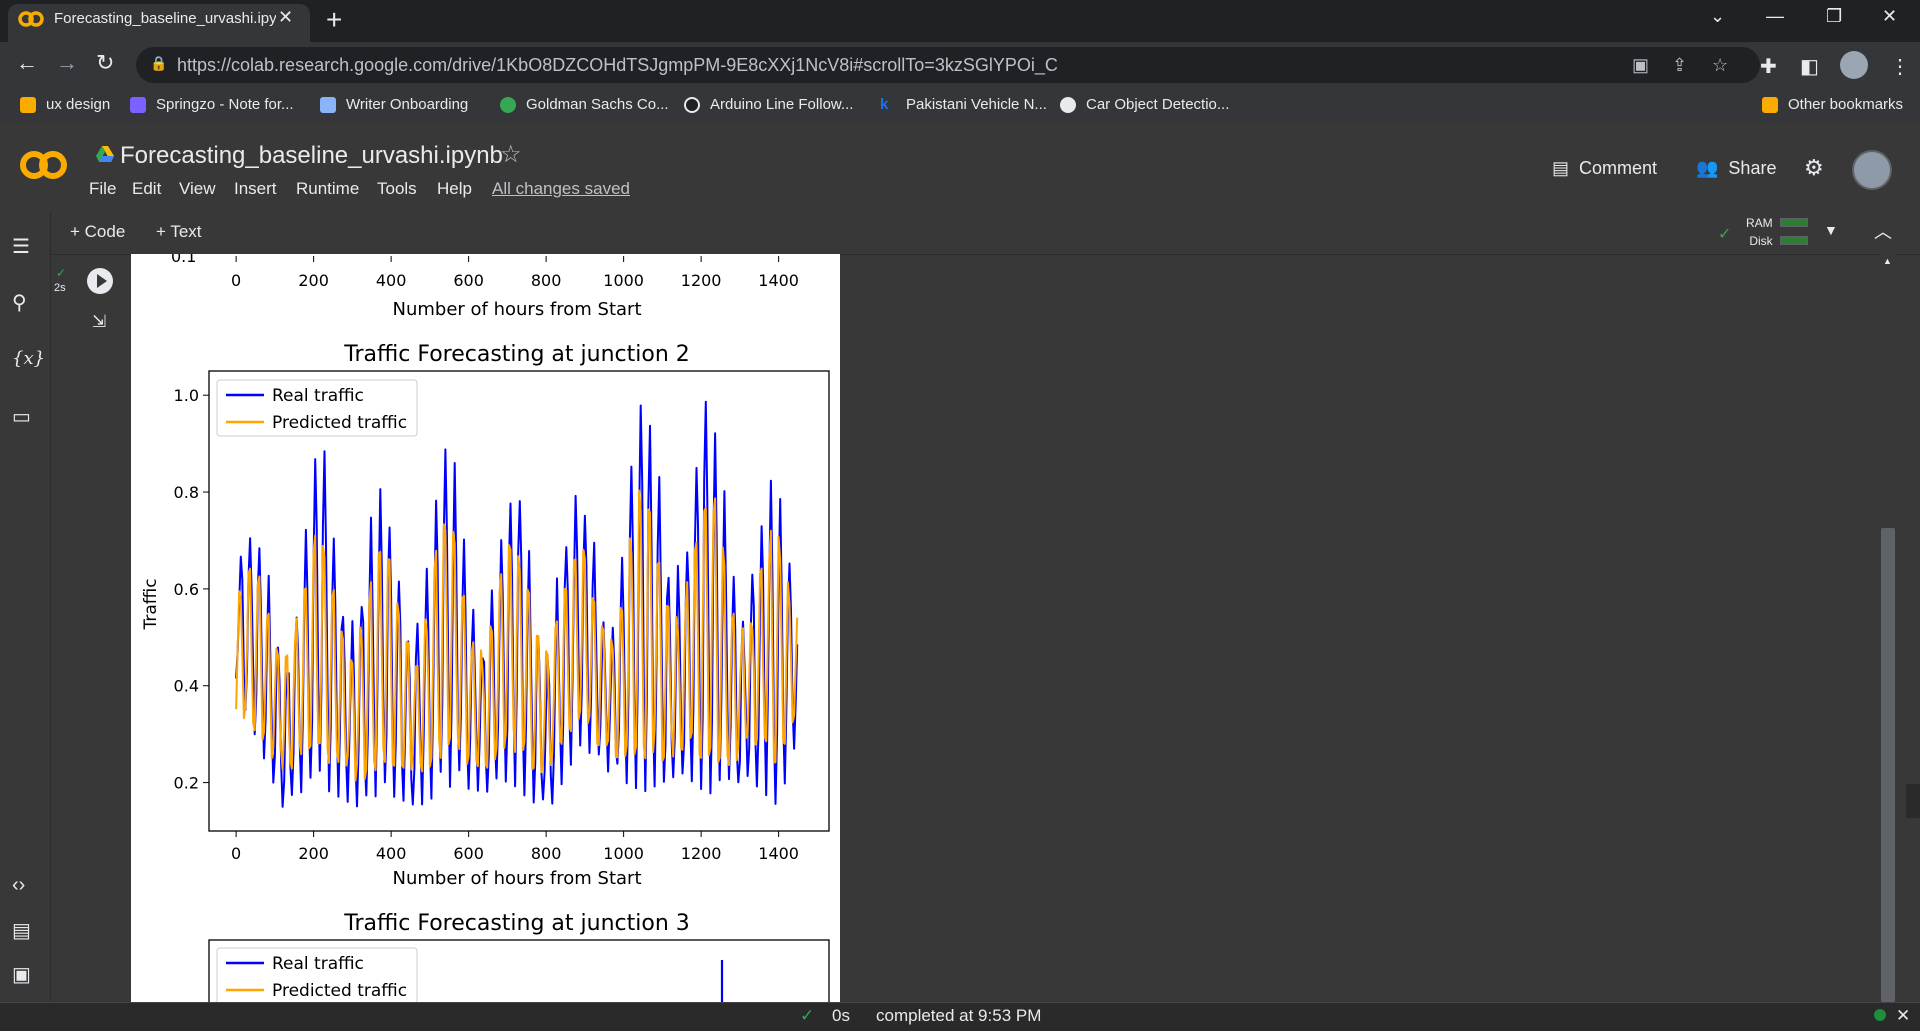 This screenshot has width=1920, height=1031. Describe the element at coordinates (21, 246) in the screenshot. I see `table-of-contents-icon: ☰` at that location.